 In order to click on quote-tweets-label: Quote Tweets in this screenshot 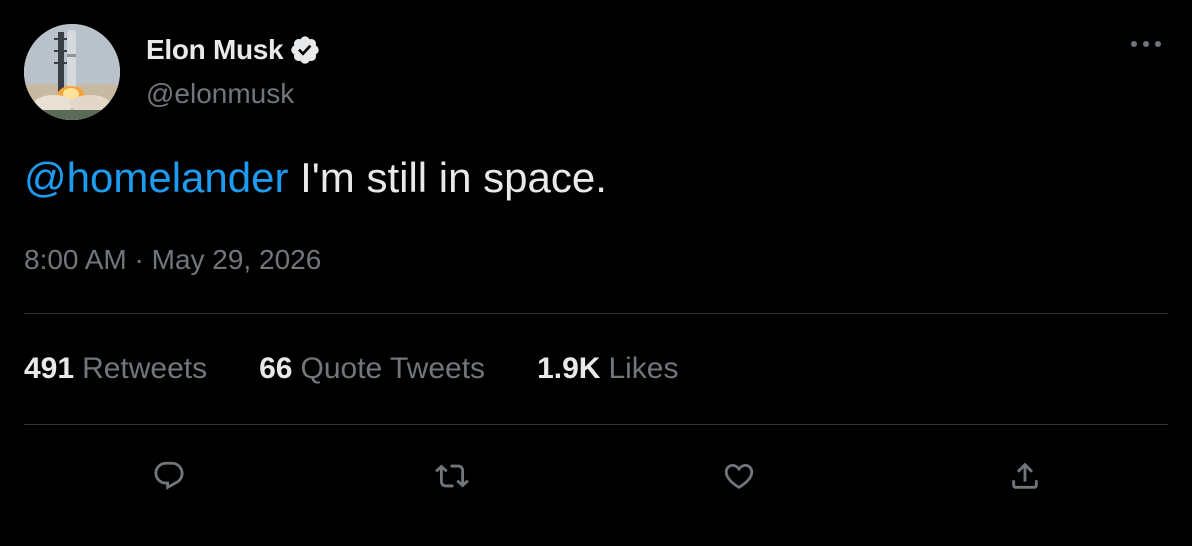, I will do `click(393, 368)`.